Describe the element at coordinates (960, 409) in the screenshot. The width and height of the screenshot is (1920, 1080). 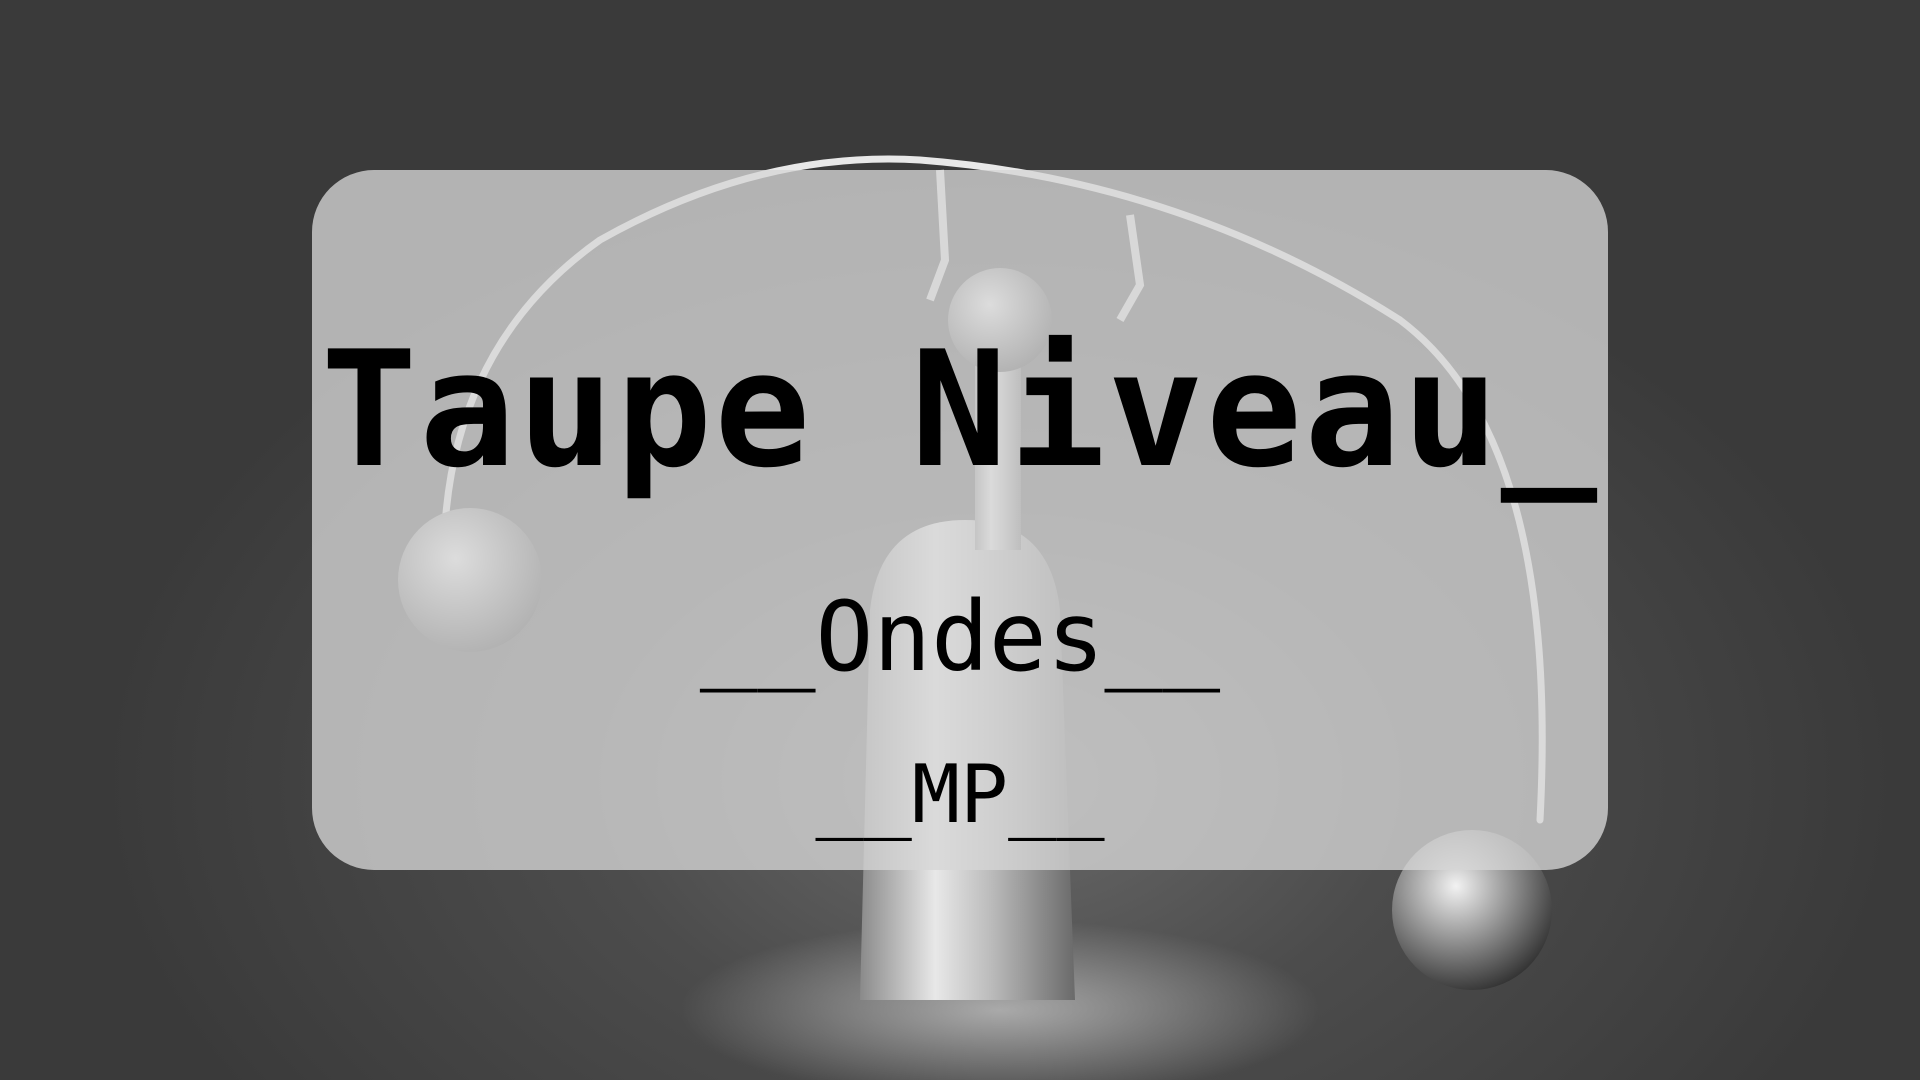
I see `banner-title: Taupe Niveau_` at that location.